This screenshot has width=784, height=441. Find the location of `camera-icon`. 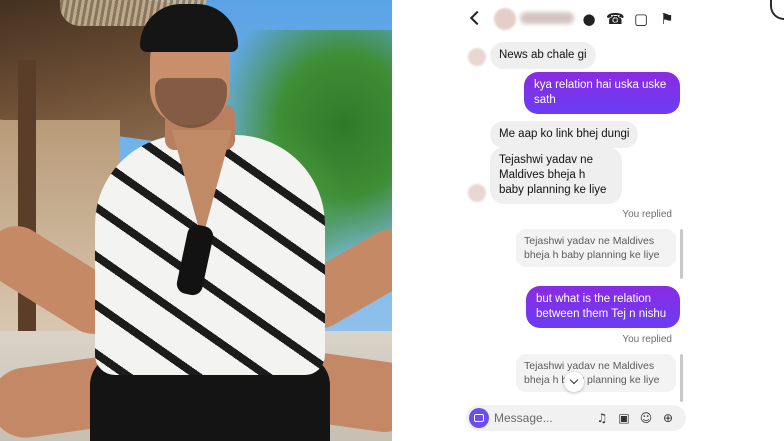

camera-icon is located at coordinates (479, 418).